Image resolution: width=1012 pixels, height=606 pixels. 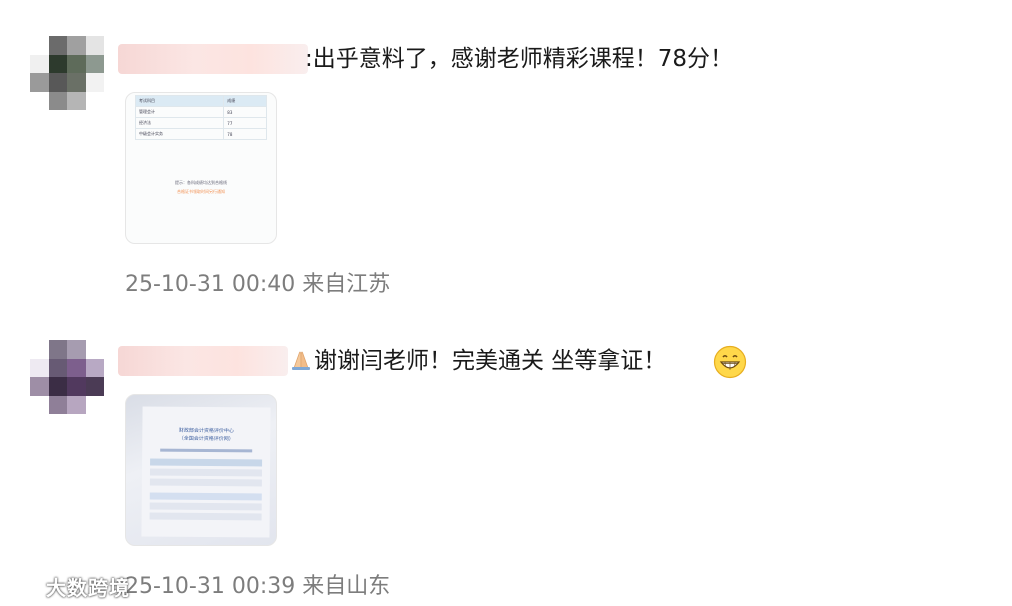 What do you see at coordinates (258, 586) in the screenshot?
I see `comment-timestamp: 25-10-31 00:39 来自山东` at bounding box center [258, 586].